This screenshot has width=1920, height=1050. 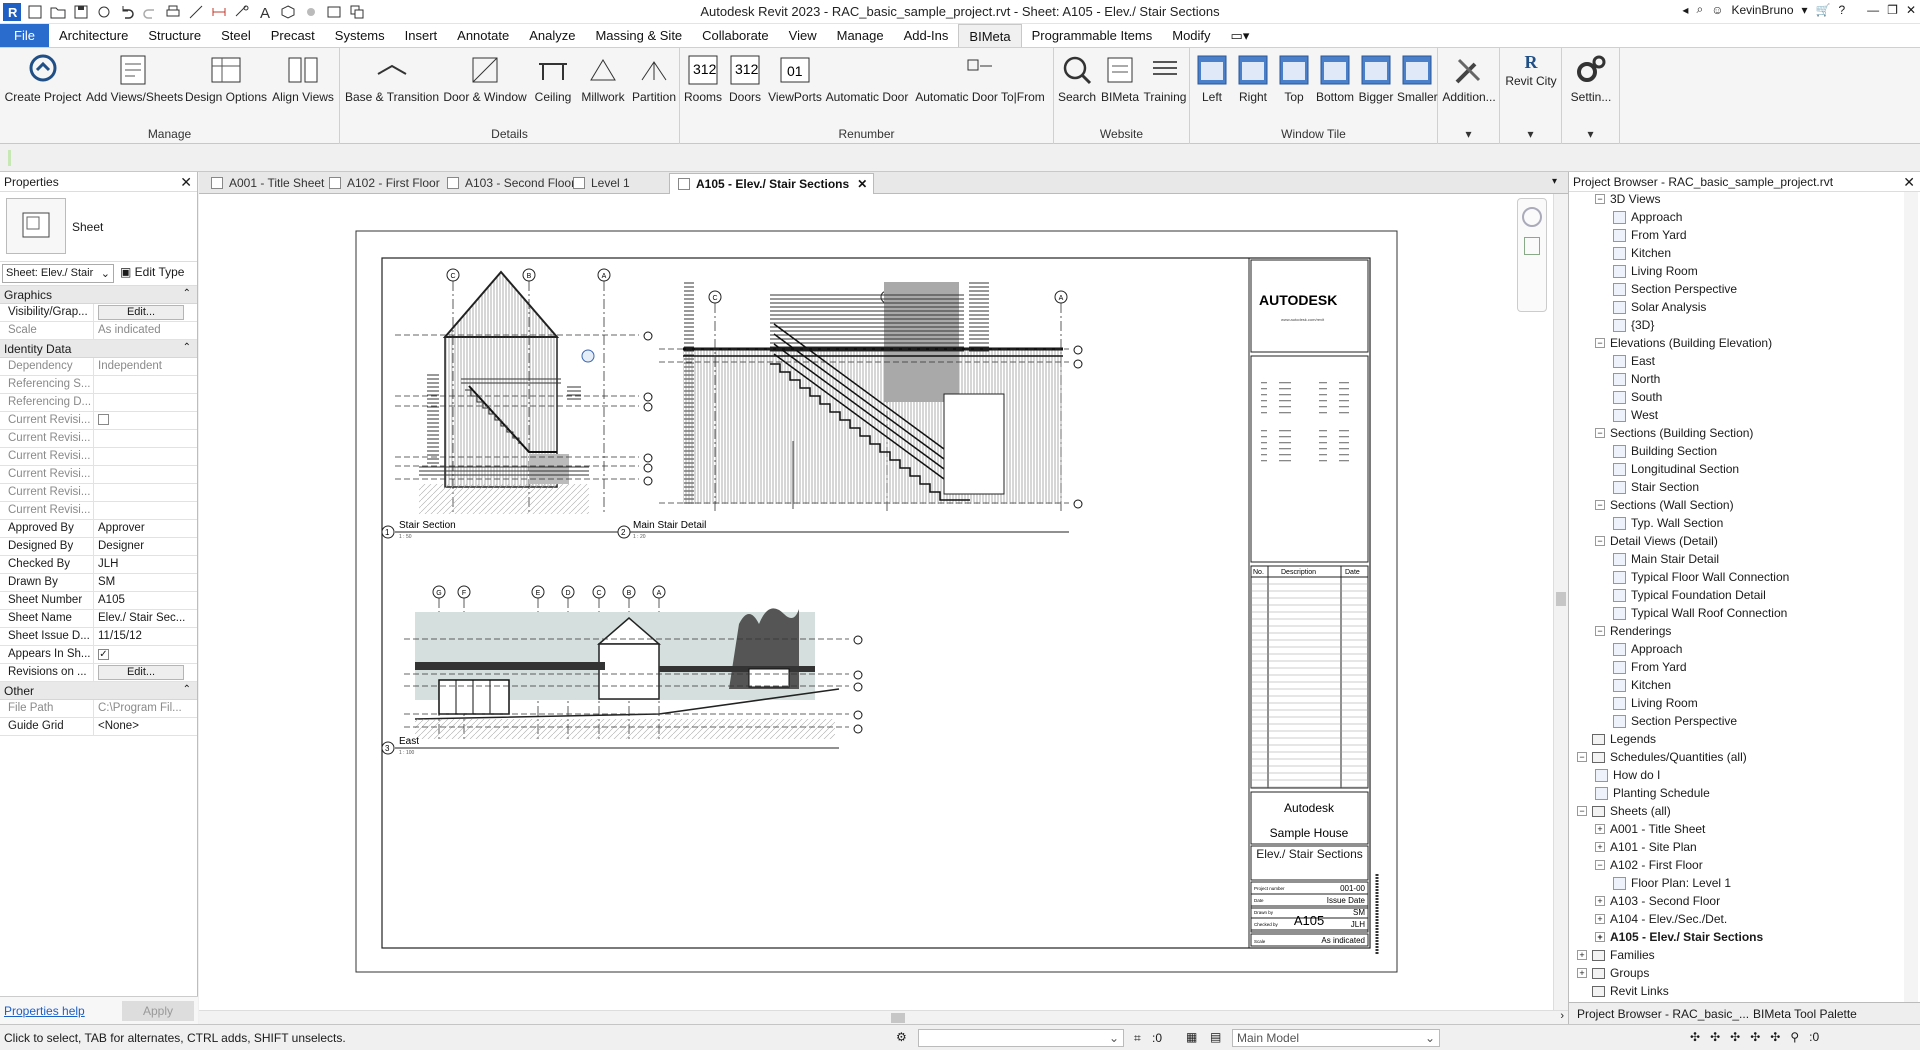 What do you see at coordinates (1735, 1037) in the screenshot?
I see `select-pinned-icon: ✣` at bounding box center [1735, 1037].